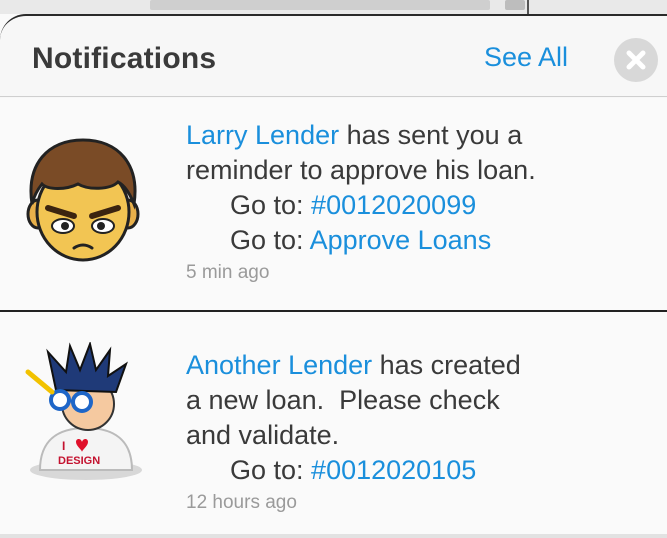 This screenshot has width=667, height=538. I want to click on approve-loans-link: Approve Loans, so click(401, 240).